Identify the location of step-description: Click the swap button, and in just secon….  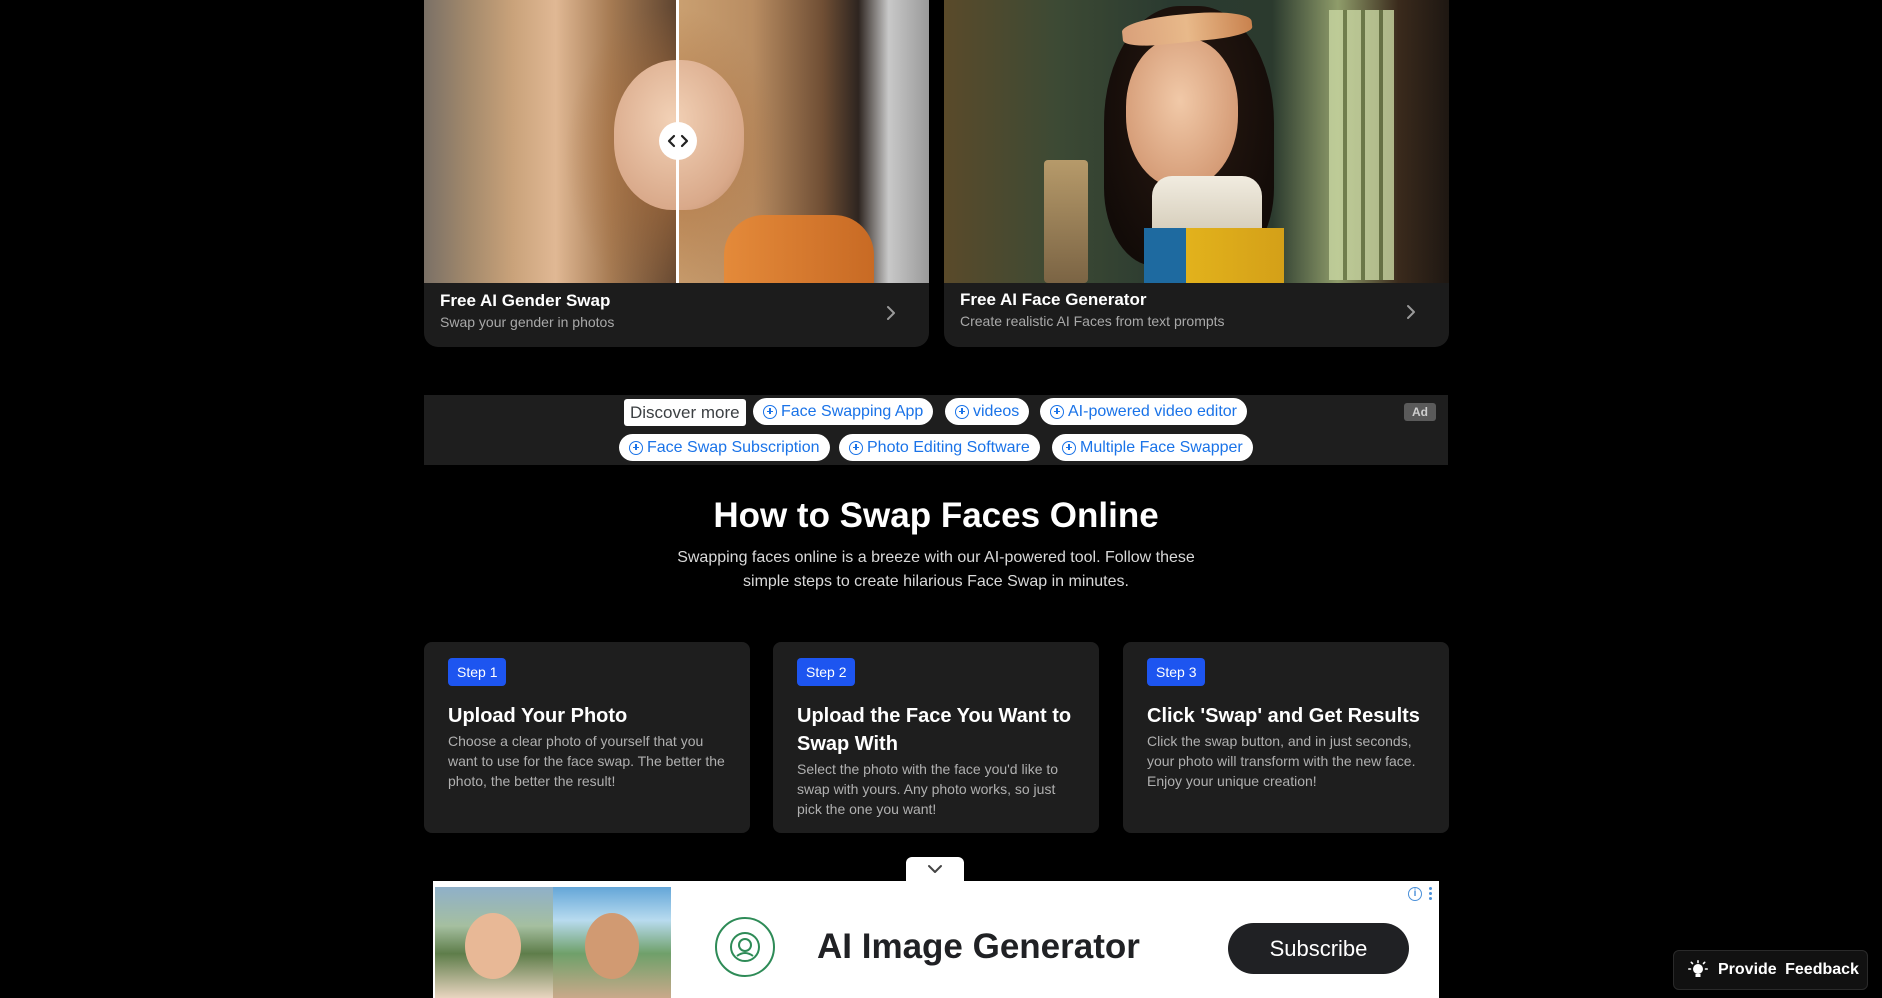
(1281, 761).